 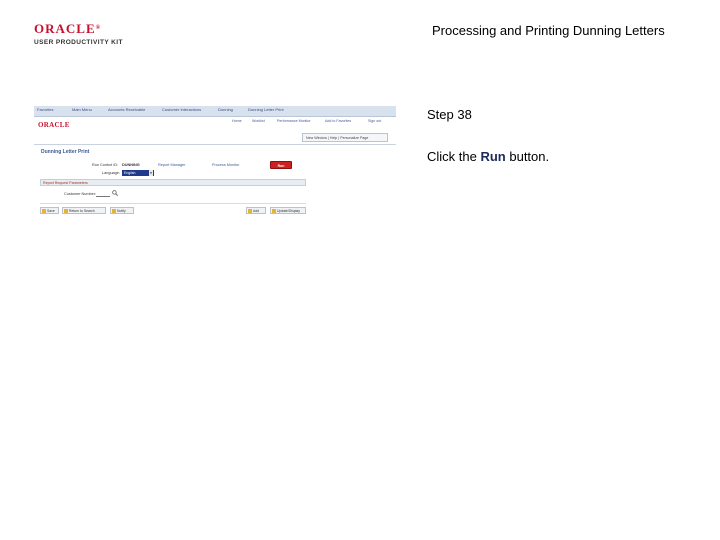 What do you see at coordinates (225, 109) in the screenshot?
I see `nav-item: Dunning` at bounding box center [225, 109].